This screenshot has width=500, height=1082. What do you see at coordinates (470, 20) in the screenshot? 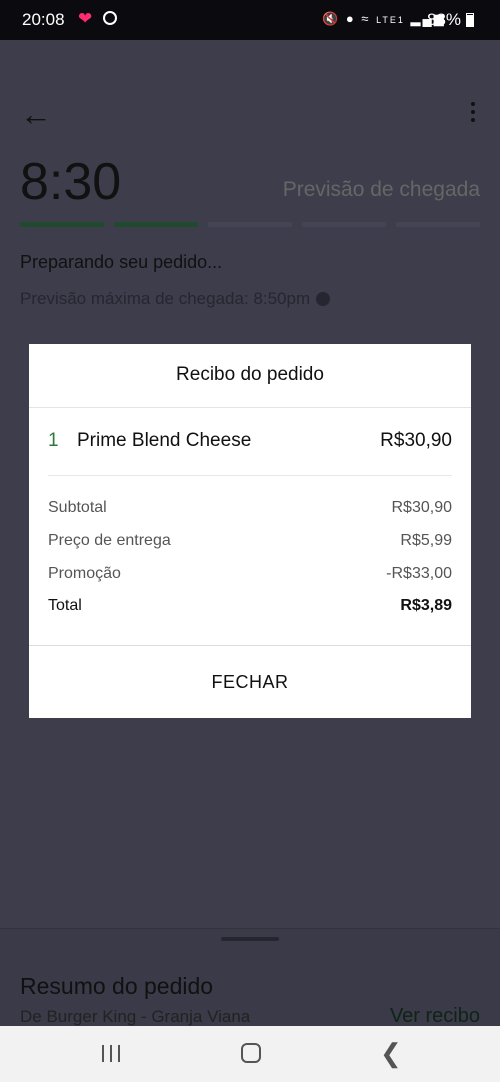
I see `battery-icon` at bounding box center [470, 20].